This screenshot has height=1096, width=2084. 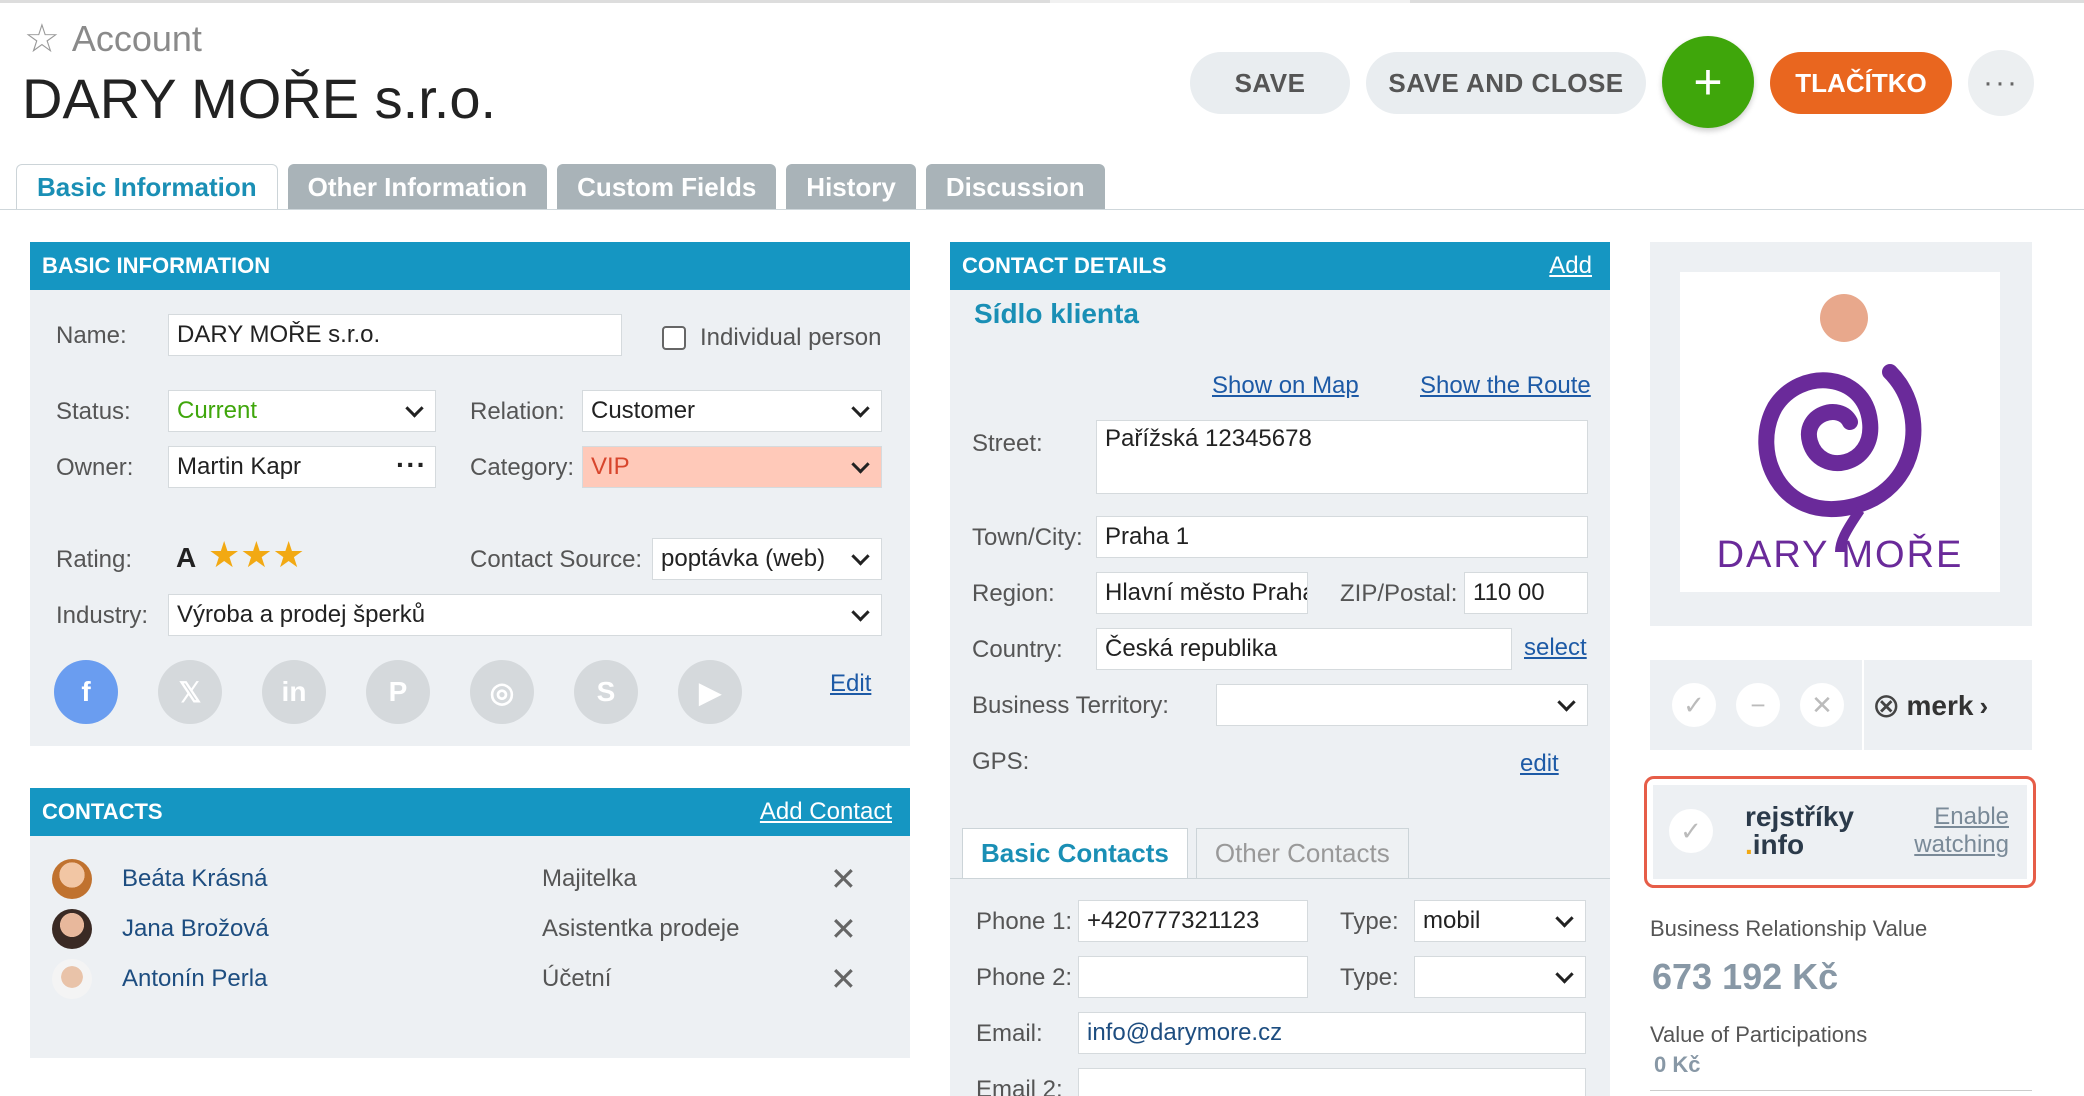 I want to click on linkedin-icon: in, so click(x=294, y=692).